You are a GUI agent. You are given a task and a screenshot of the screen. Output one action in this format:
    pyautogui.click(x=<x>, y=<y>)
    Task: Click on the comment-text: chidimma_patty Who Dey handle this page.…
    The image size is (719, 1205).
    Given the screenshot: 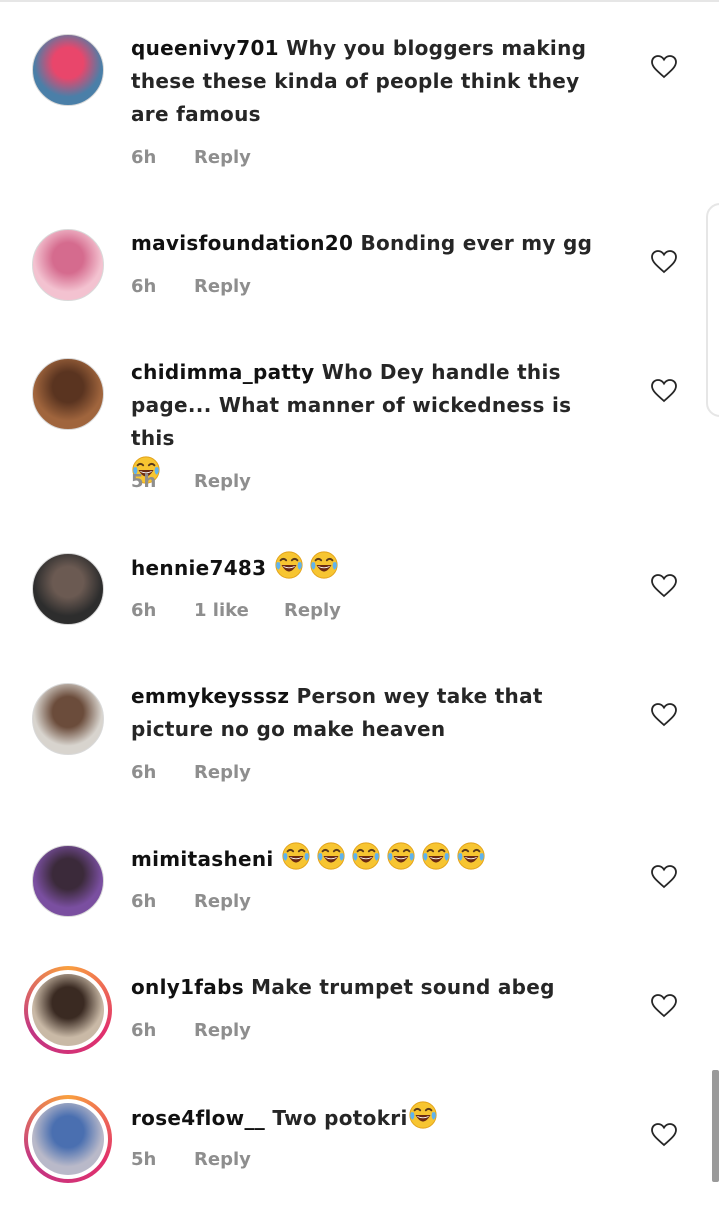 What is the action you would take?
    pyautogui.click(x=376, y=423)
    